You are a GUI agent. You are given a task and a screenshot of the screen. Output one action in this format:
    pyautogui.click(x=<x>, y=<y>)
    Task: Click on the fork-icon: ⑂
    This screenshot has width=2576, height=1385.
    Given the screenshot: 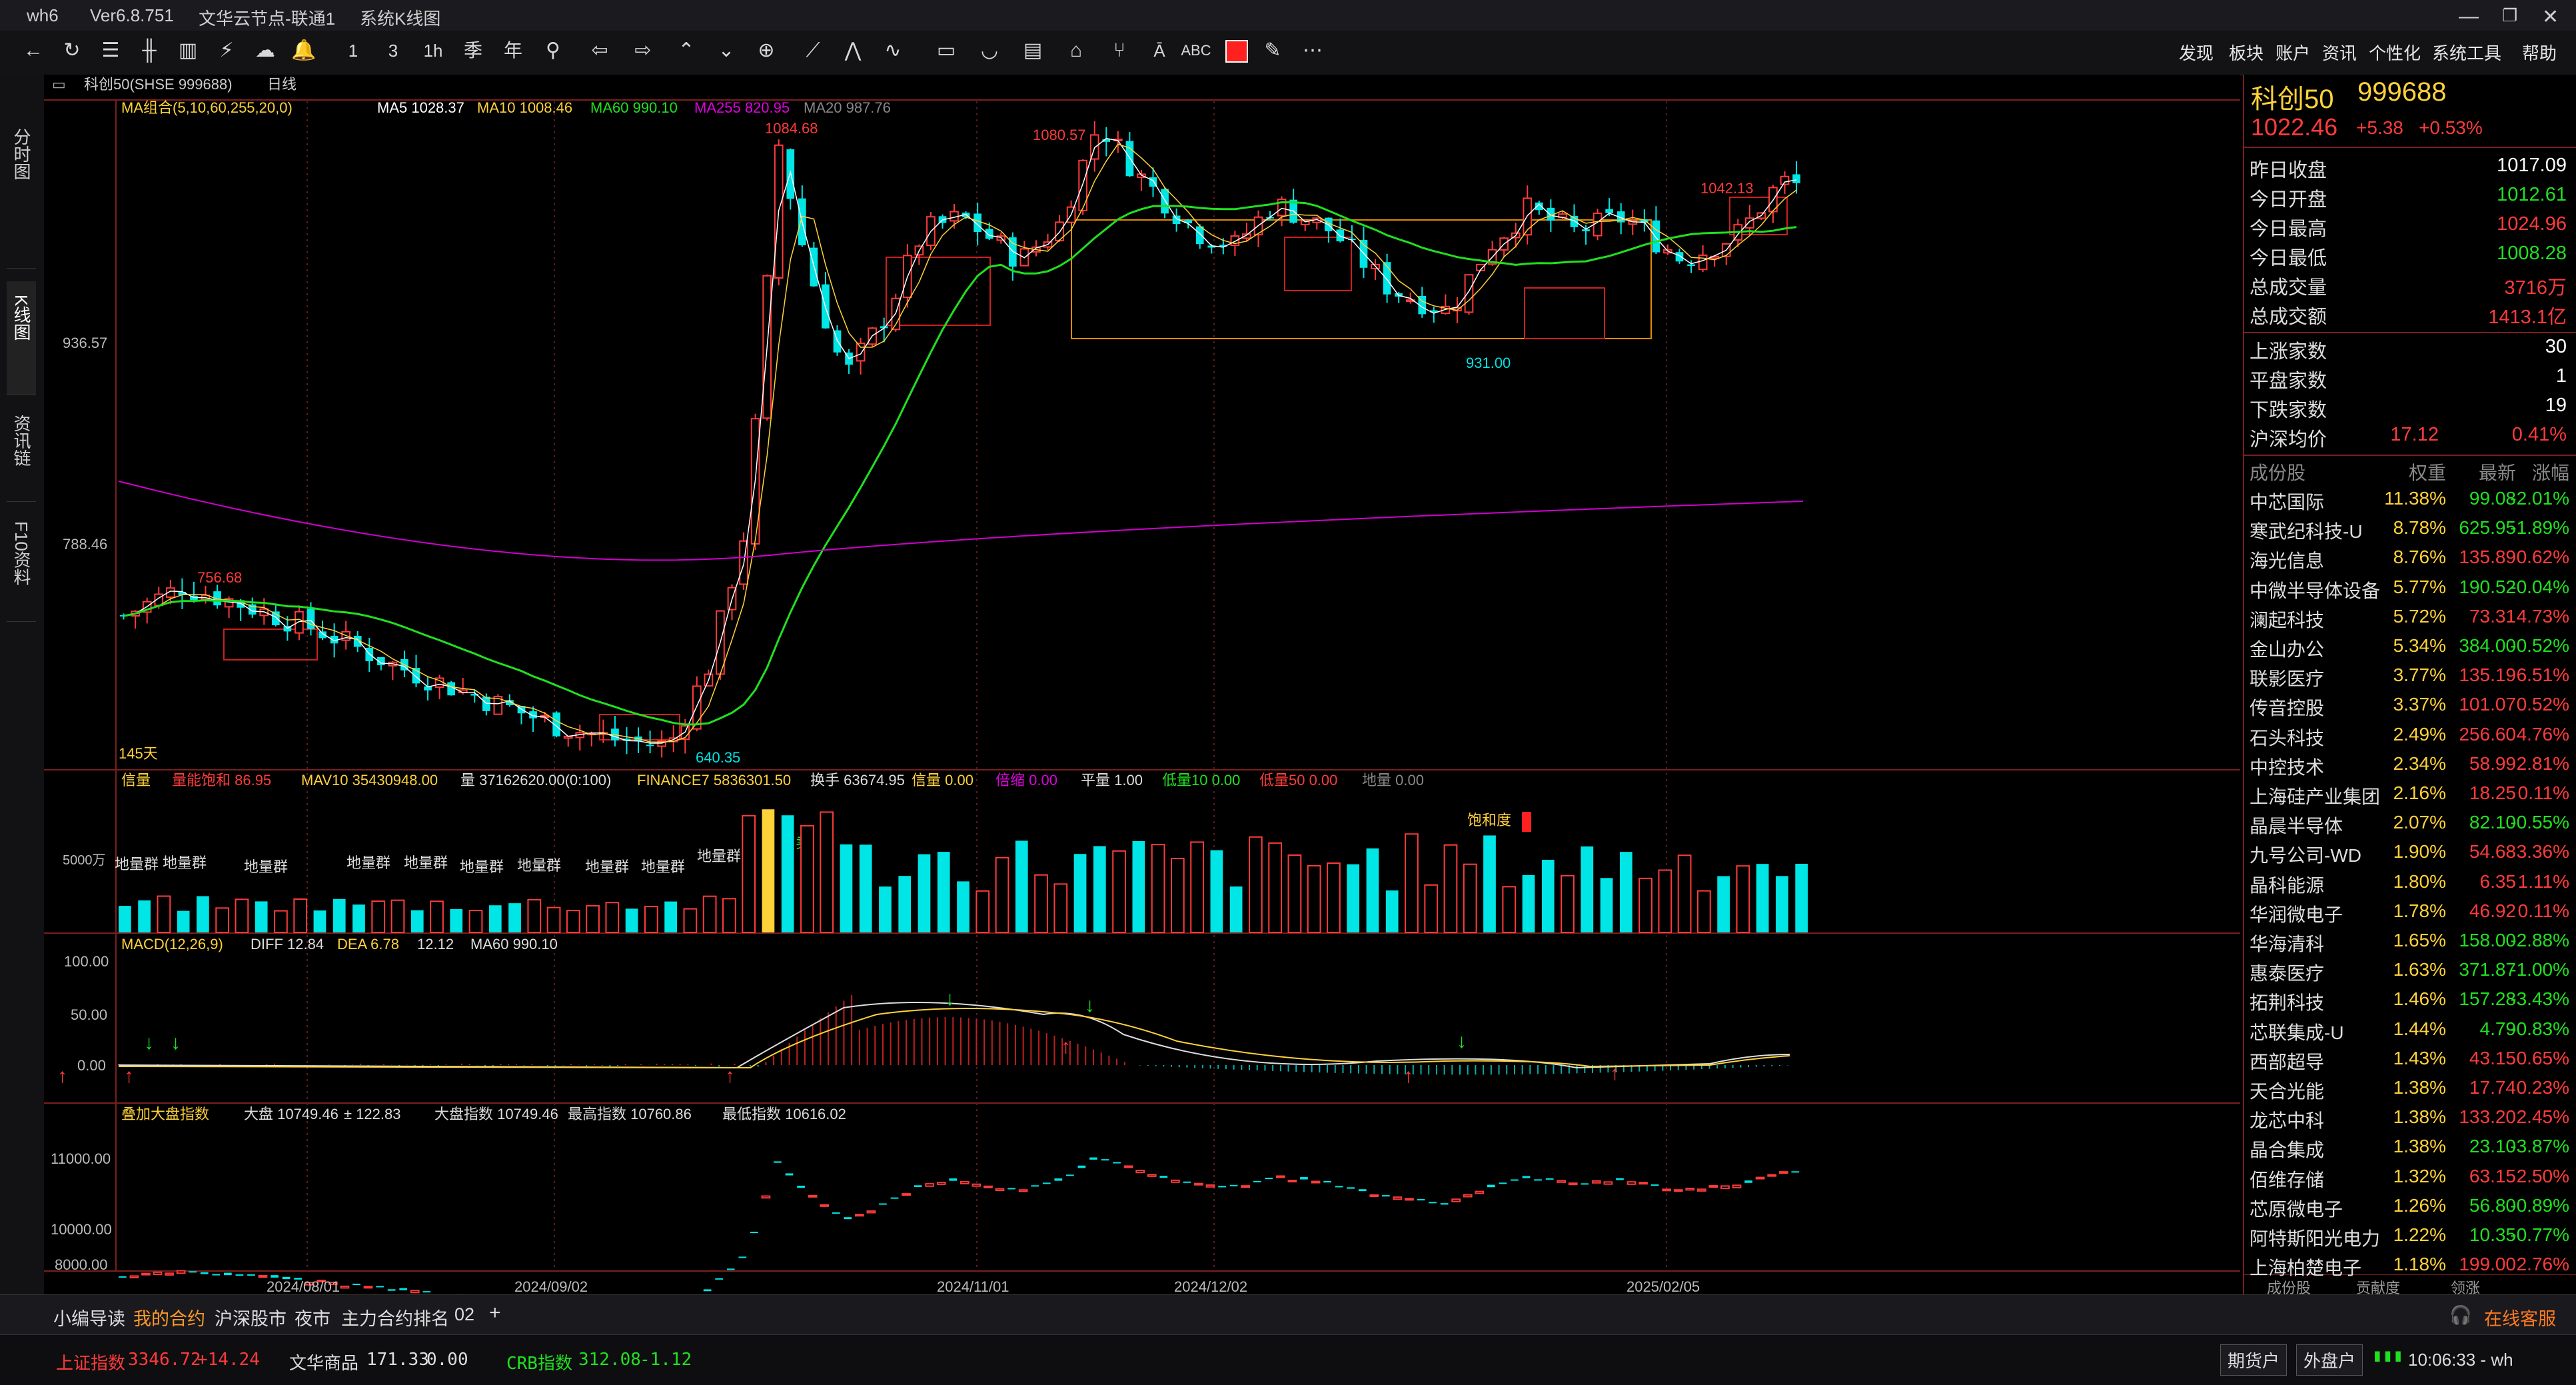 What is the action you would take?
    pyautogui.click(x=1119, y=50)
    